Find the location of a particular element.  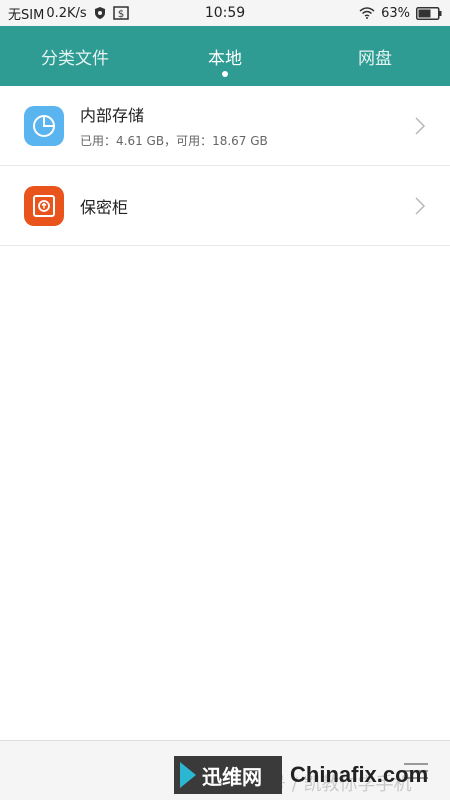

list-item-safe-box: 保密柜 is located at coordinates (225, 206).